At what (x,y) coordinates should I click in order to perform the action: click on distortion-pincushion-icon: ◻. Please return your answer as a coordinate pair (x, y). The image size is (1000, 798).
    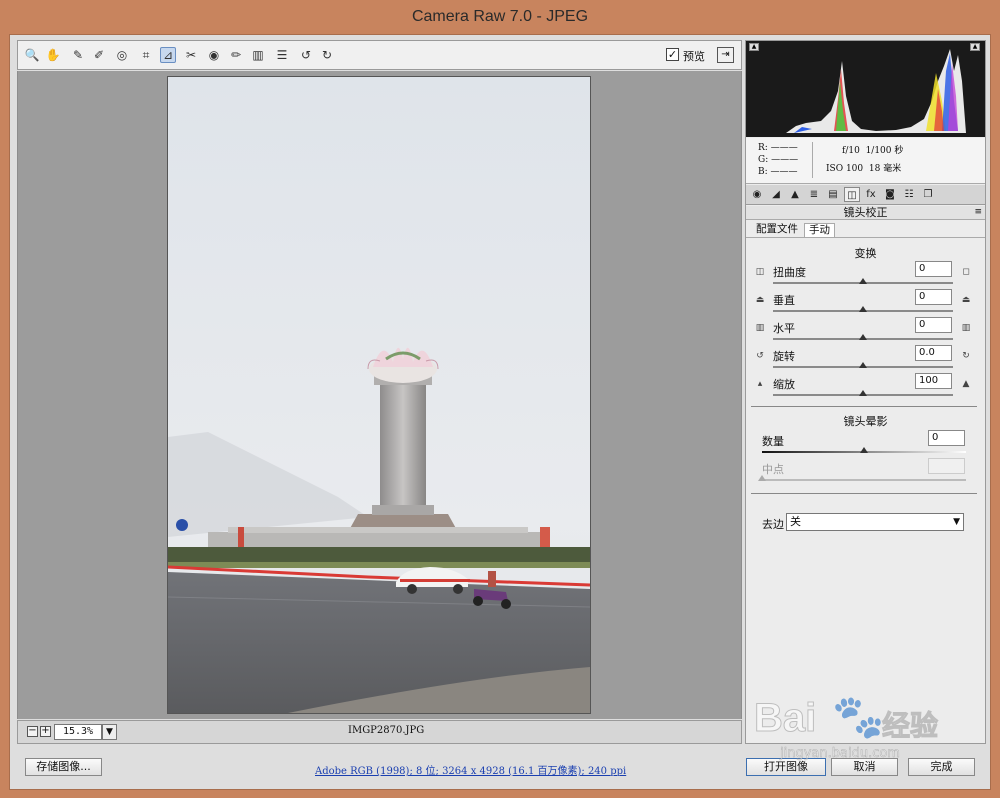
    Looking at the image, I should click on (966, 272).